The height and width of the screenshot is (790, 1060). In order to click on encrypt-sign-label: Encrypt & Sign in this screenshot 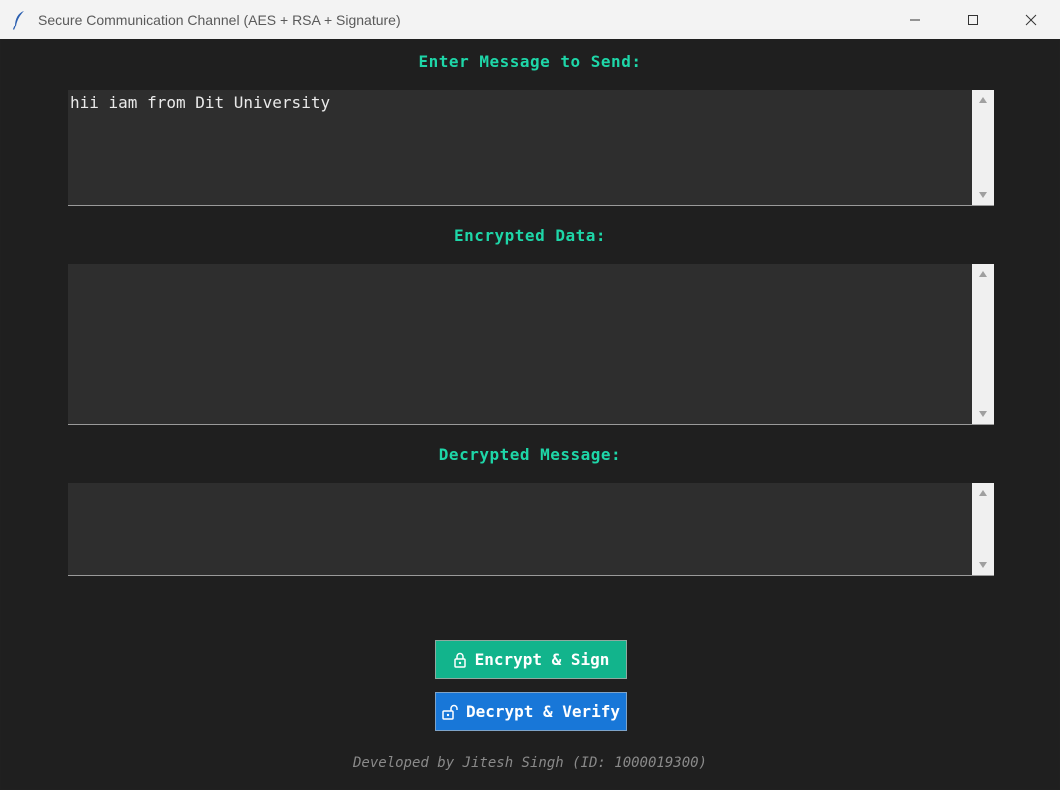, I will do `click(542, 659)`.